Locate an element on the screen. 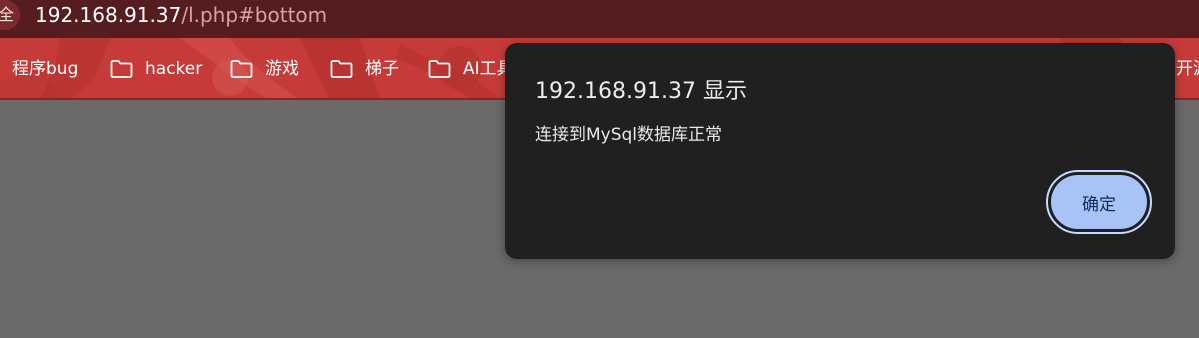 The image size is (1199, 338). dialog-title: 192.168.91.37 显示 is located at coordinates (641, 91).